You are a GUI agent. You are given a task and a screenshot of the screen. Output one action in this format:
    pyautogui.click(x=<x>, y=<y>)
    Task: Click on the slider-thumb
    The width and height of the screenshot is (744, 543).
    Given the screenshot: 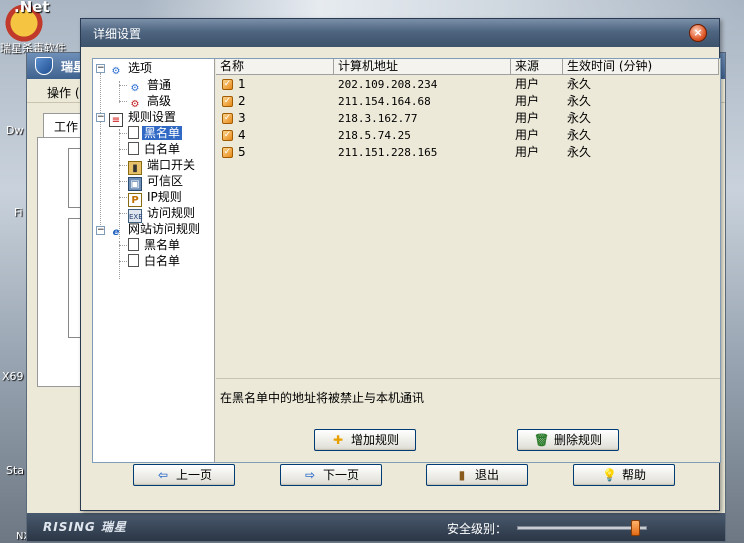 What is the action you would take?
    pyautogui.click(x=635, y=528)
    